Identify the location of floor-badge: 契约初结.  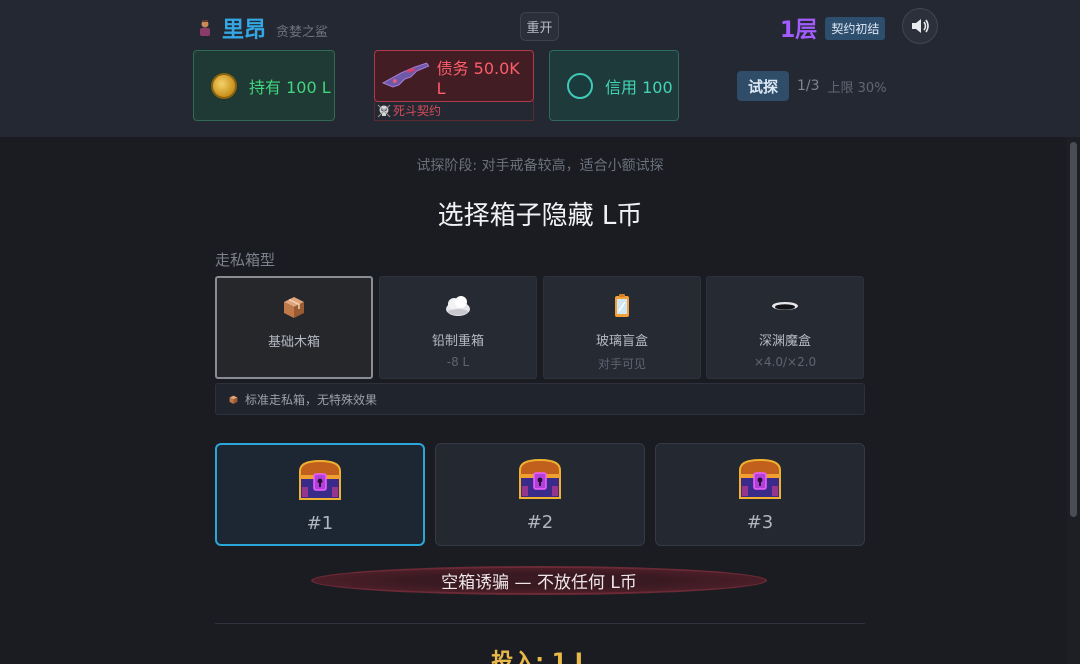
(855, 28).